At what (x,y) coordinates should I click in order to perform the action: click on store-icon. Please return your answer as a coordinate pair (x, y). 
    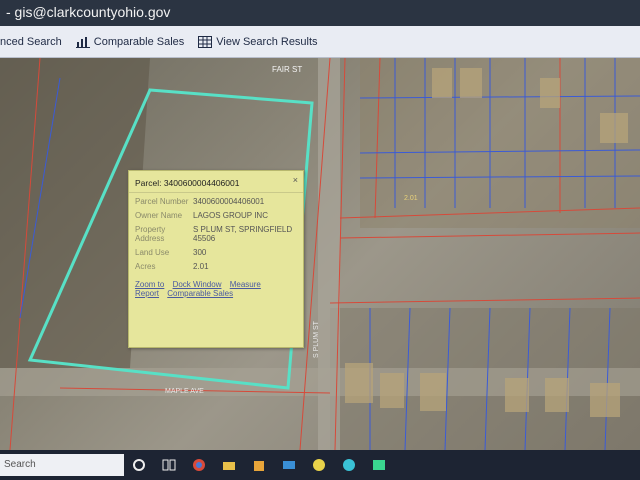
    Looking at the image, I should click on (260, 465).